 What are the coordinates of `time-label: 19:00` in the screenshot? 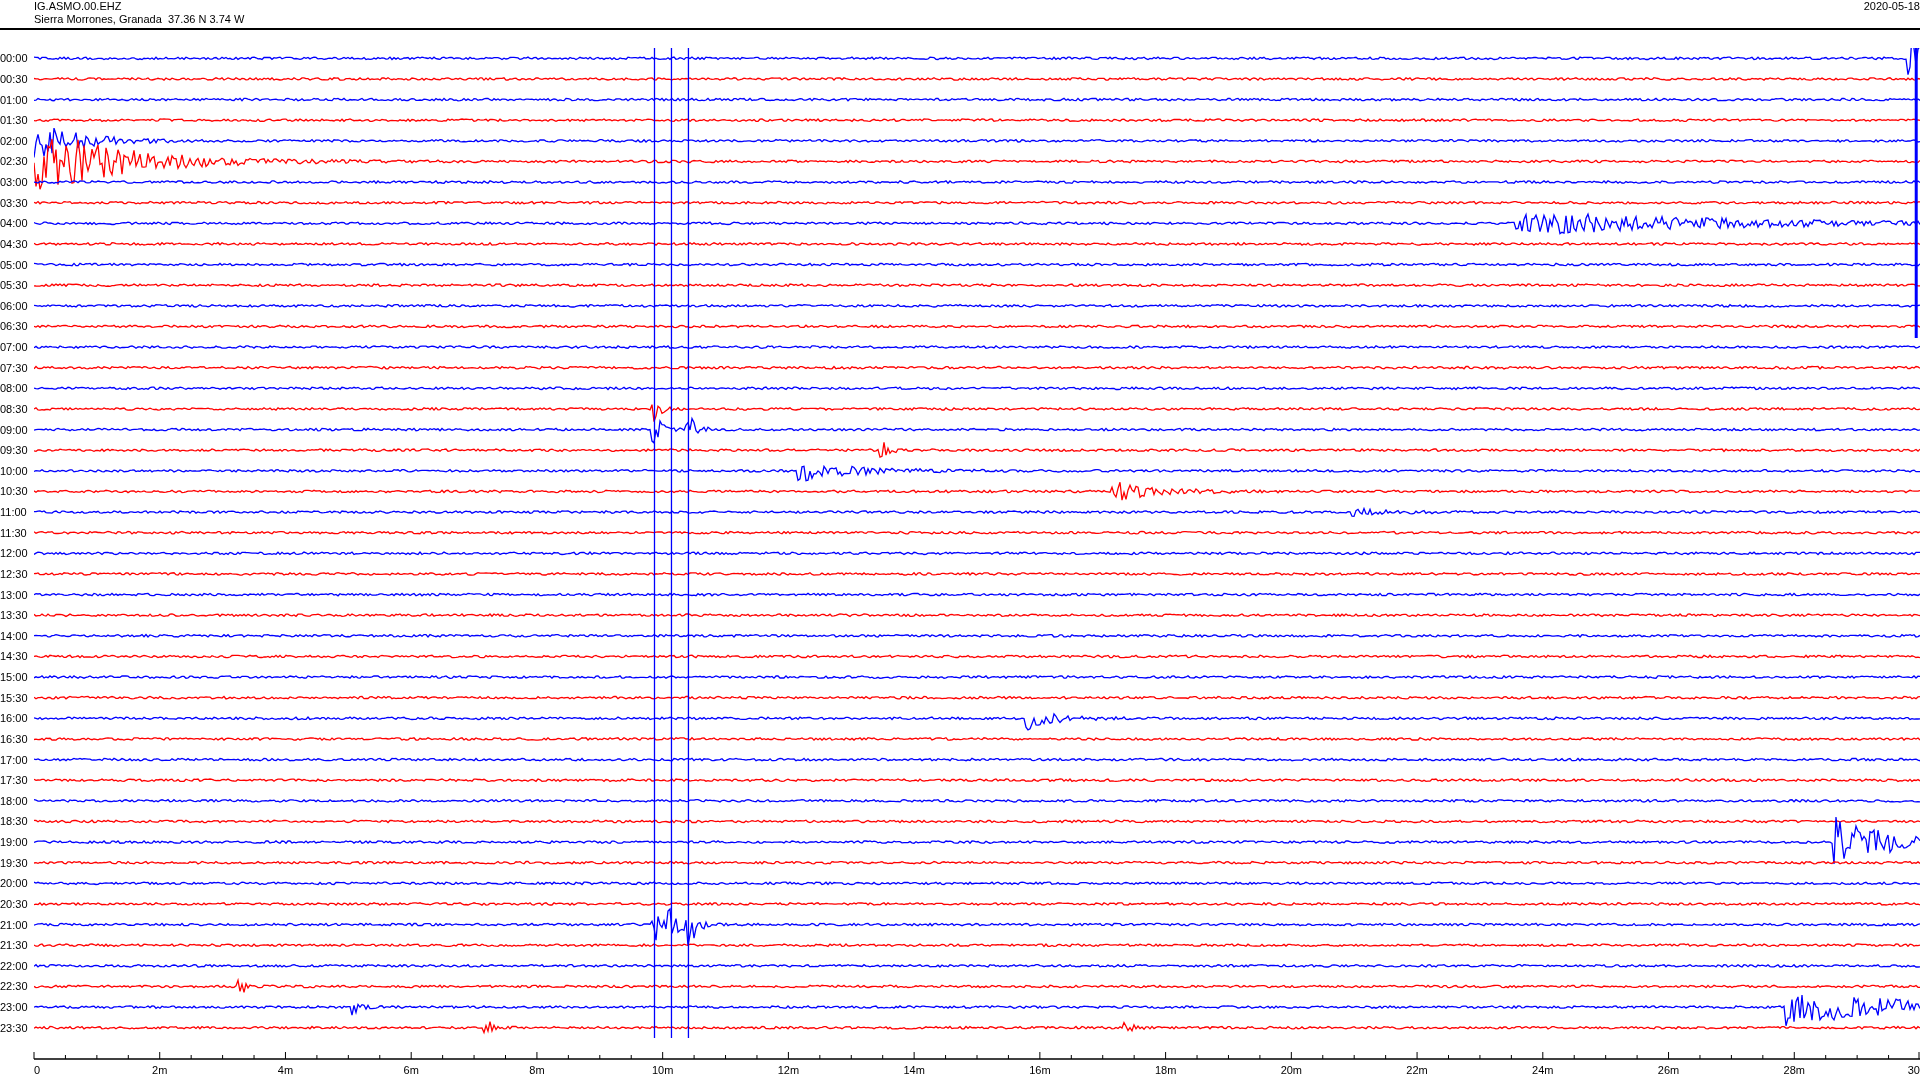 It's located at (14, 842).